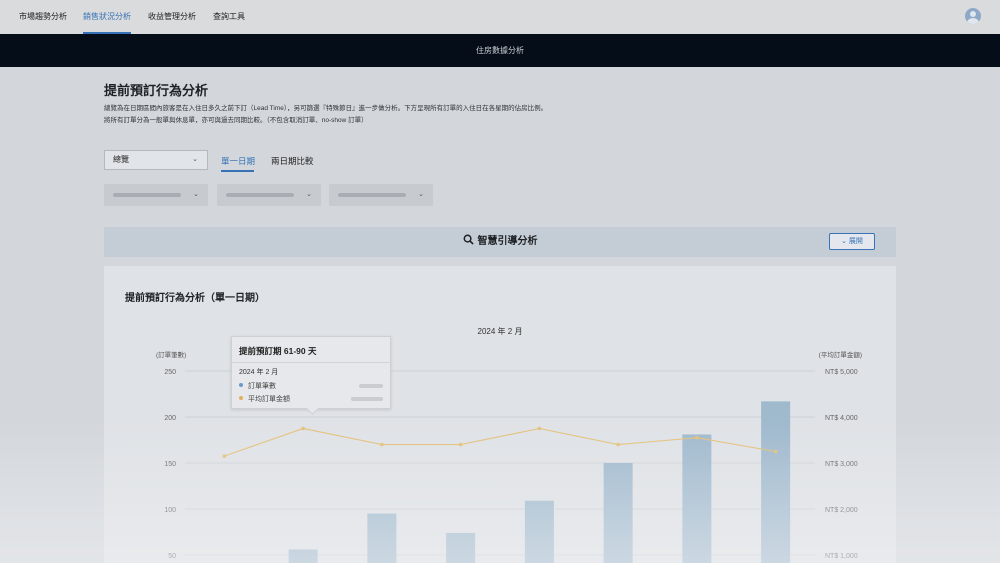  What do you see at coordinates (269, 399) in the screenshot?
I see `tooltip-series-name: 平均訂單金額` at bounding box center [269, 399].